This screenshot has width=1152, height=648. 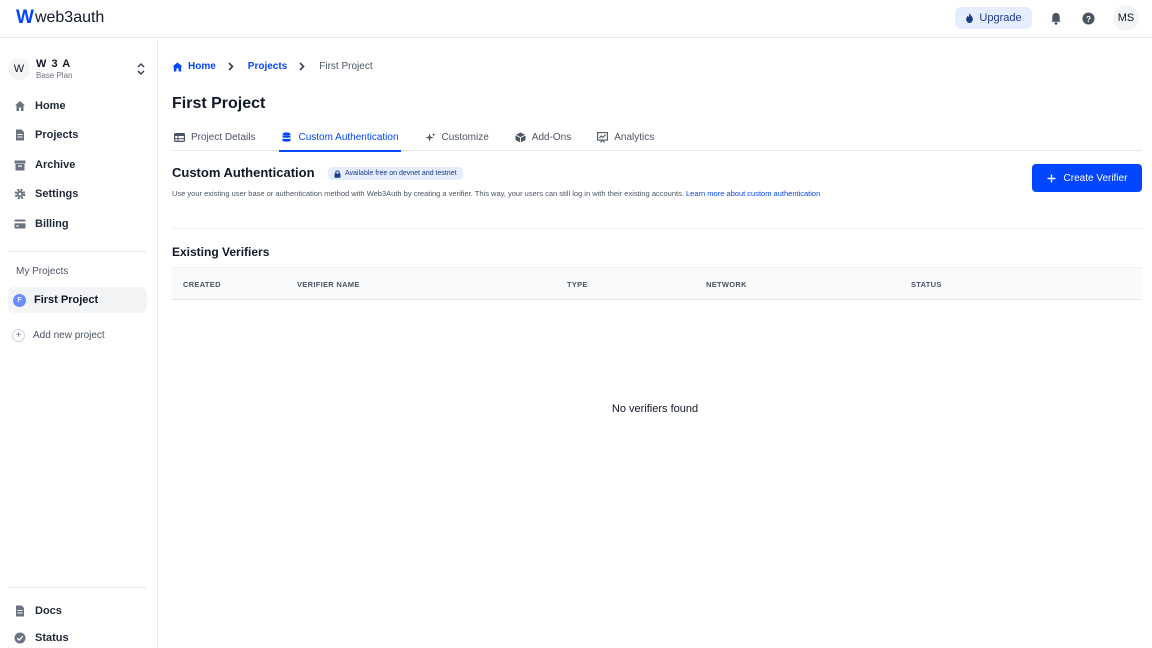 What do you see at coordinates (655, 409) in the screenshot?
I see `empty-state-message: No verifiers found` at bounding box center [655, 409].